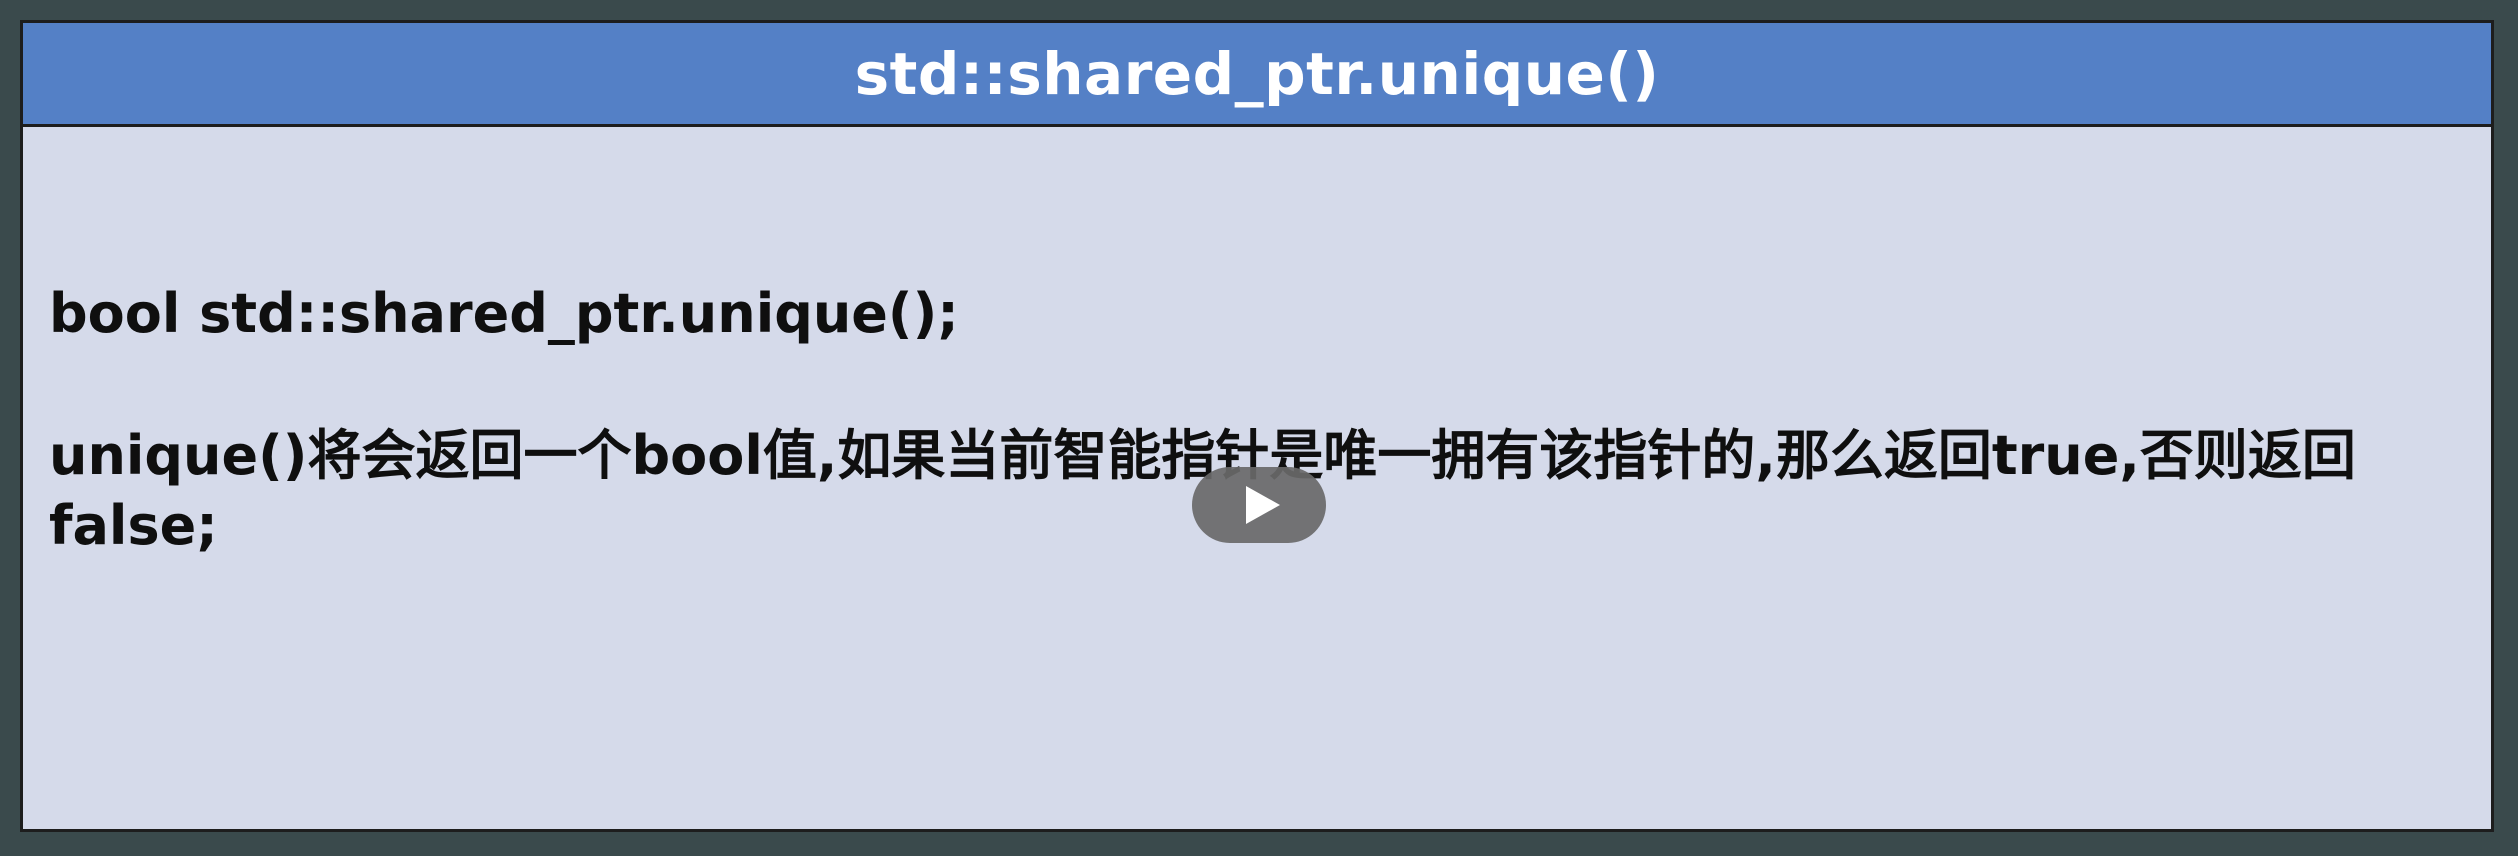 The image size is (2518, 856). Describe the element at coordinates (504, 313) in the screenshot. I see `function-signature: bool std::shared_ptr.unique();` at that location.